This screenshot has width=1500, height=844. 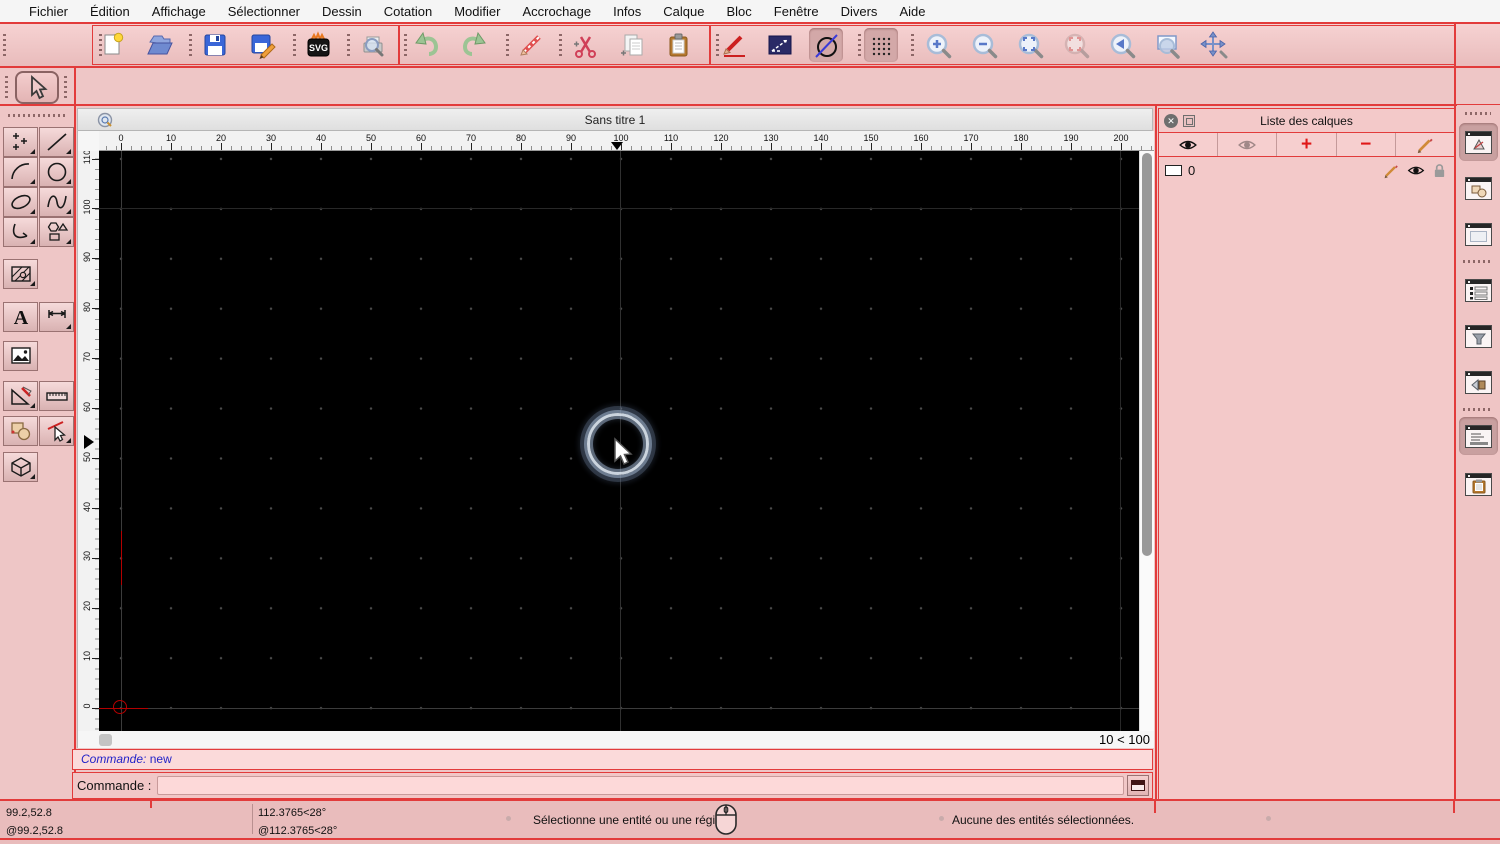 What do you see at coordinates (20, 467) in the screenshot?
I see `solid-3d-tool` at bounding box center [20, 467].